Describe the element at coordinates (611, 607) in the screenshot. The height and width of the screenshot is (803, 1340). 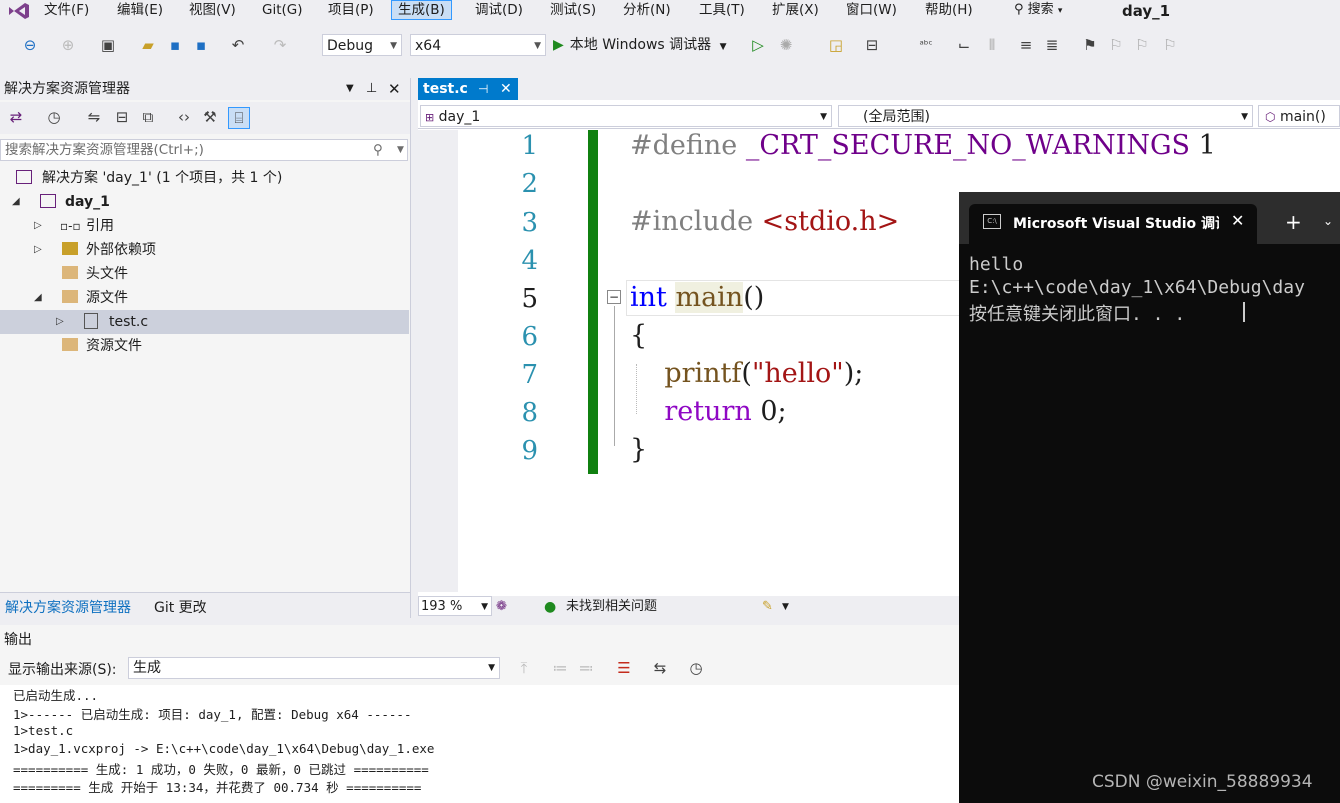
I see `issues-status: 未找到相关问题` at that location.